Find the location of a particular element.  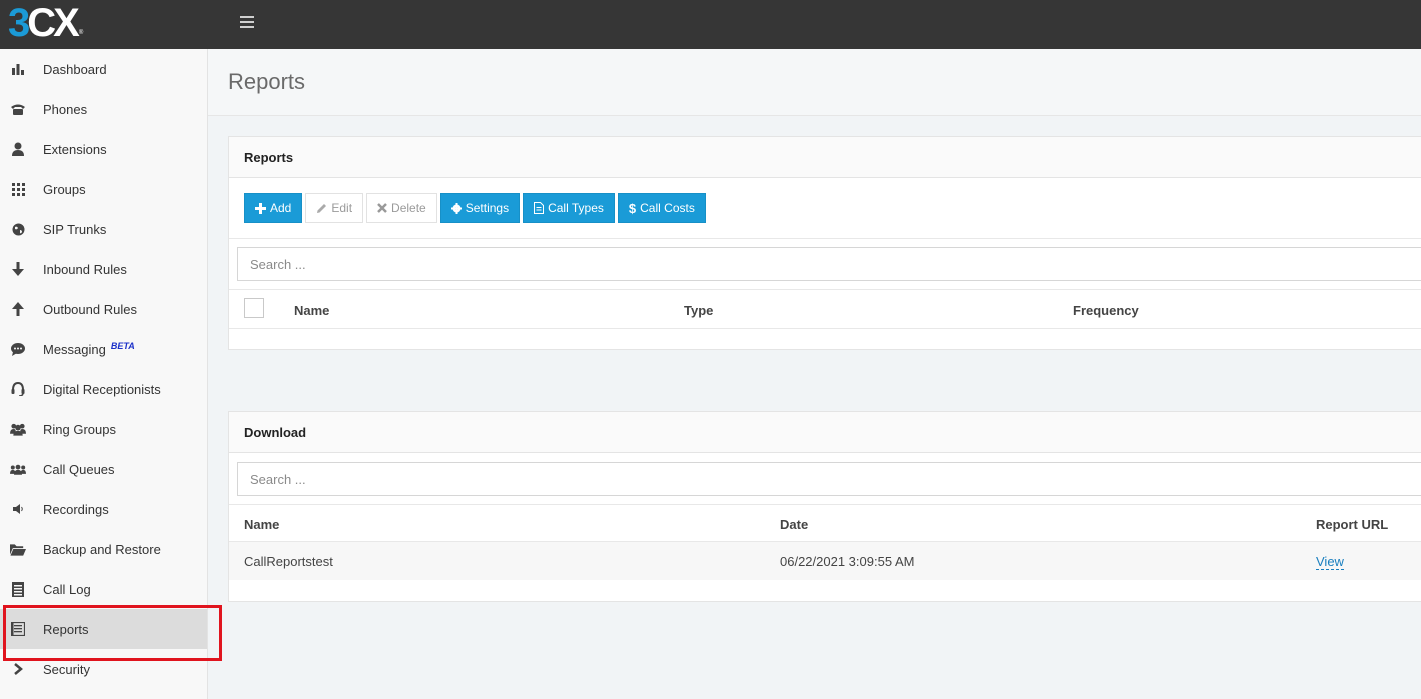

arrow-down-icon is located at coordinates (18, 269).